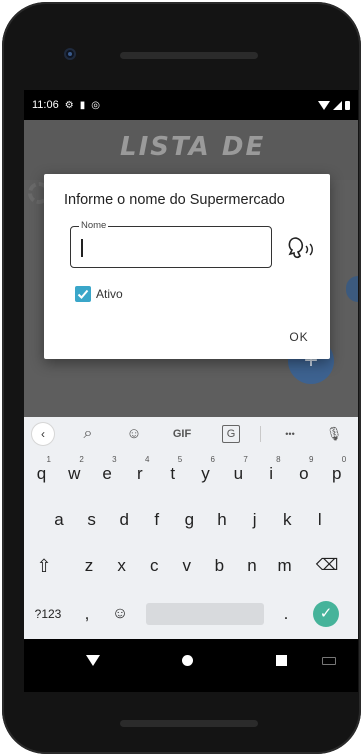 This screenshot has height=756, width=363. I want to click on key-number-hint: 6, so click(212, 459).